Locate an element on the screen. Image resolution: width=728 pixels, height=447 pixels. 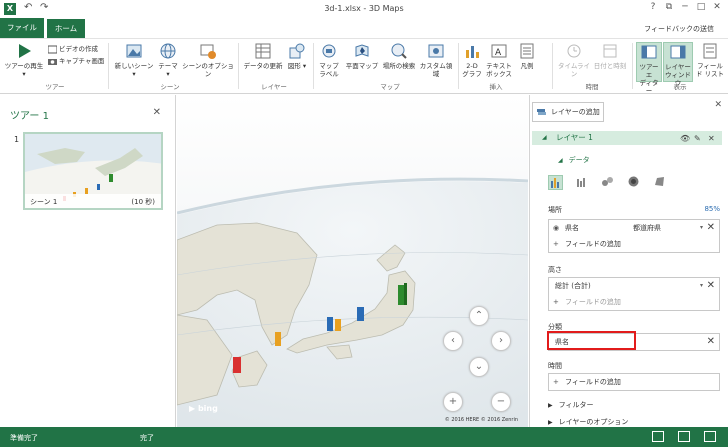
data-section-label: データ is located at coordinates (579, 160).